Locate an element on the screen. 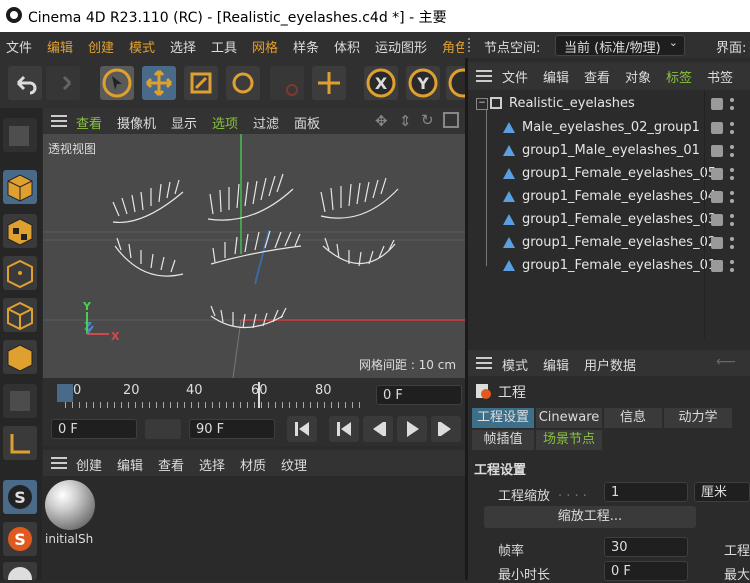 Image resolution: width=750 pixels, height=583 pixels. lock-z-button is located at coordinates (456, 83).